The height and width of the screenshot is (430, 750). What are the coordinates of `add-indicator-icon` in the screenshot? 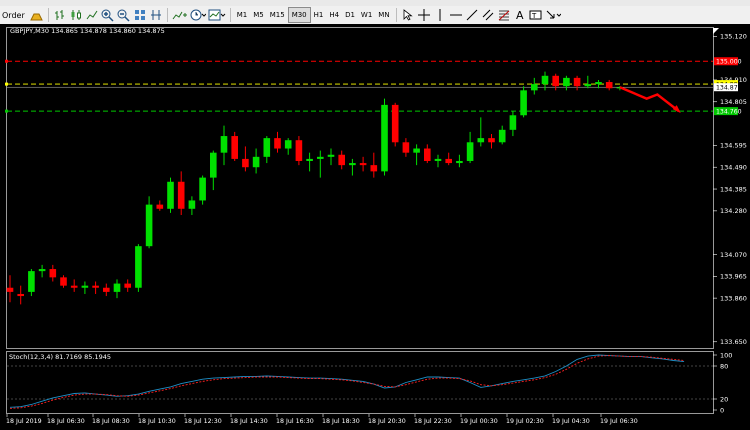 It's located at (180, 15).